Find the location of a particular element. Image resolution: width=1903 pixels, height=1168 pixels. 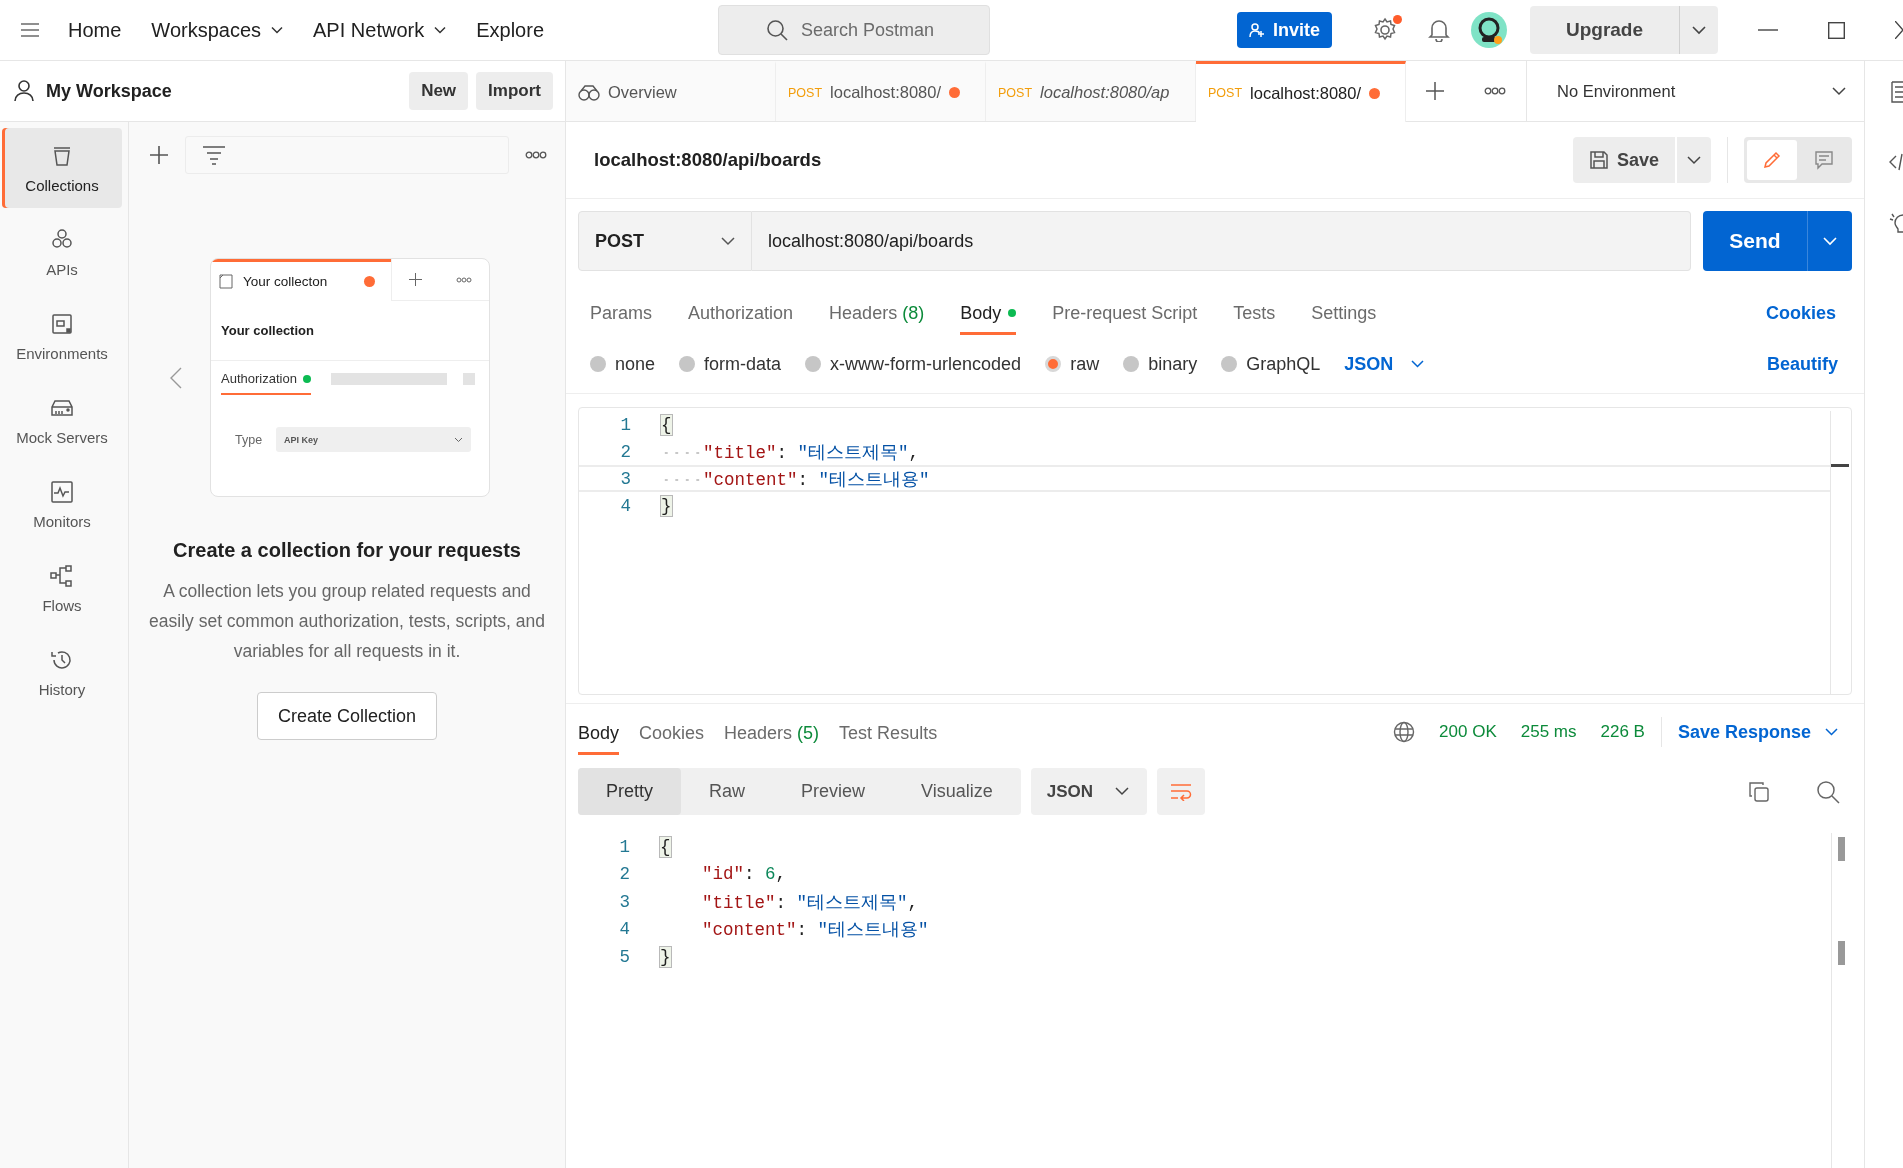

pencil-icon is located at coordinates (1772, 160).